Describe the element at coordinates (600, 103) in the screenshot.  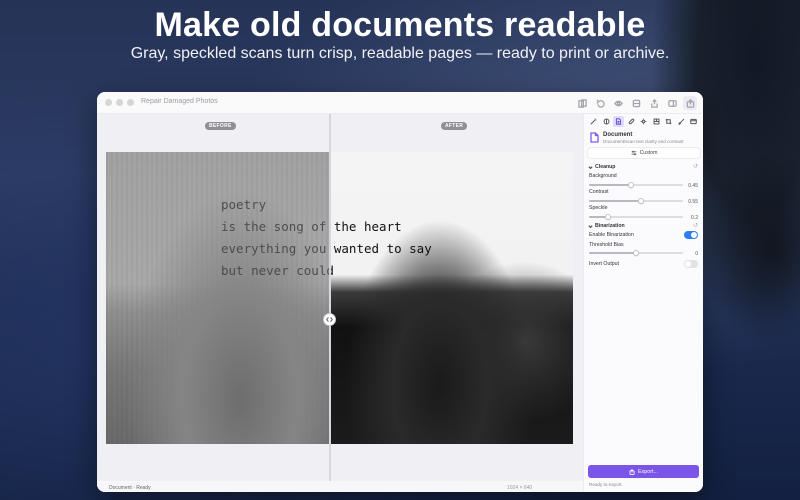
I see `undo-icon` at that location.